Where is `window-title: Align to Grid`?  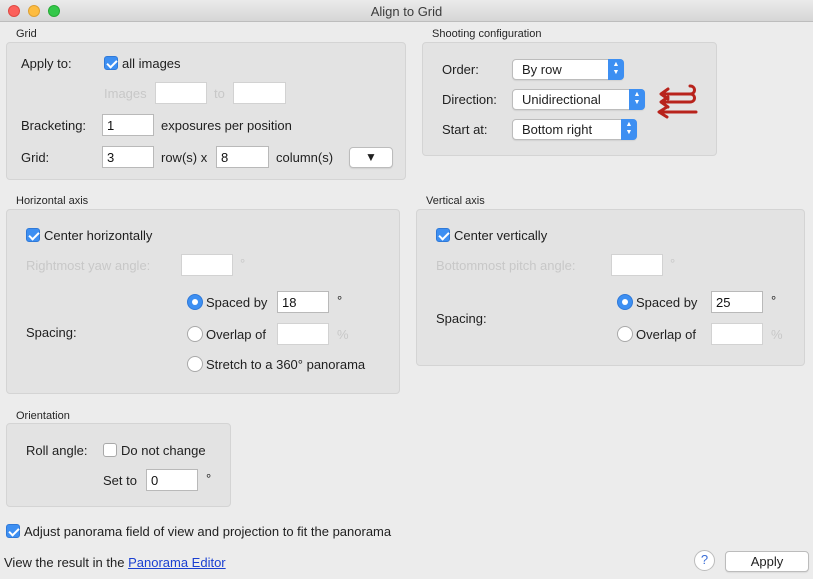 window-title: Align to Grid is located at coordinates (406, 11).